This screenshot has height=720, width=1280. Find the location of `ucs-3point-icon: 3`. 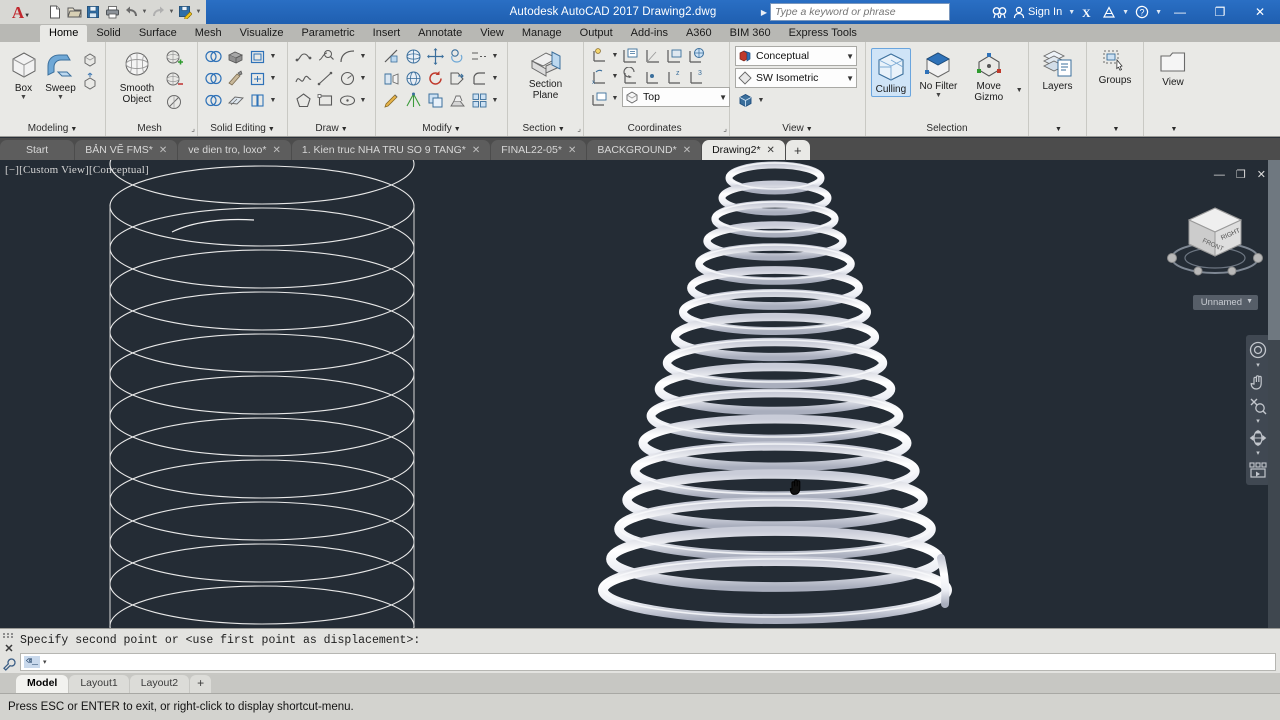

ucs-3point-icon: 3 is located at coordinates (696, 76).